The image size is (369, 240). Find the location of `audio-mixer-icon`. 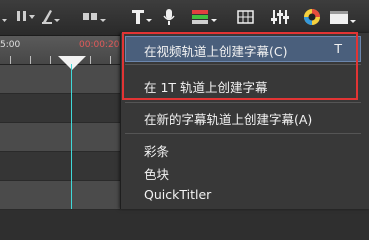

audio-mixer-icon is located at coordinates (205, 17).